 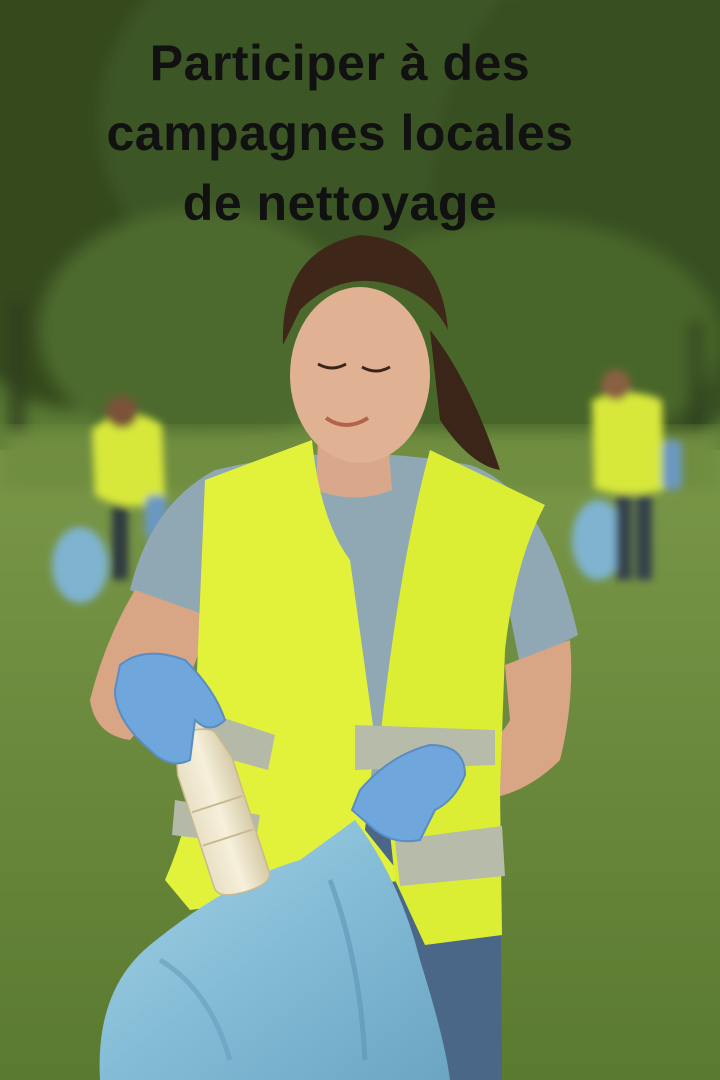 I want to click on headline-line: Participer à des, so click(x=340, y=63).